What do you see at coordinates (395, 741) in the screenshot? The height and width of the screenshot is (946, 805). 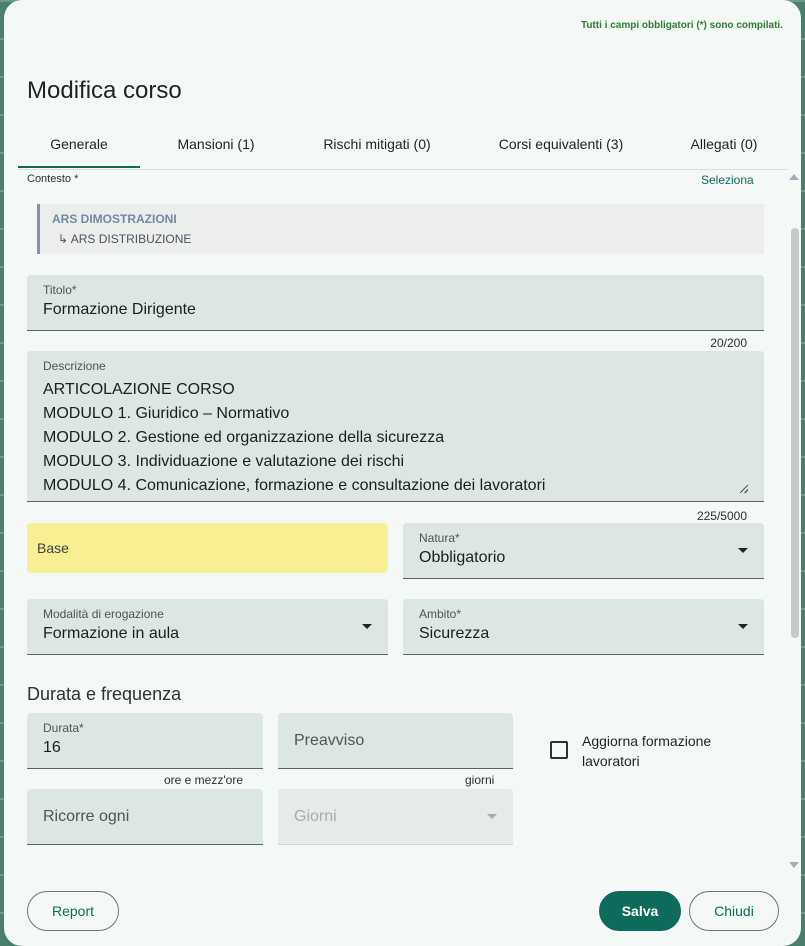 I see `preavviso-field: Preavviso` at bounding box center [395, 741].